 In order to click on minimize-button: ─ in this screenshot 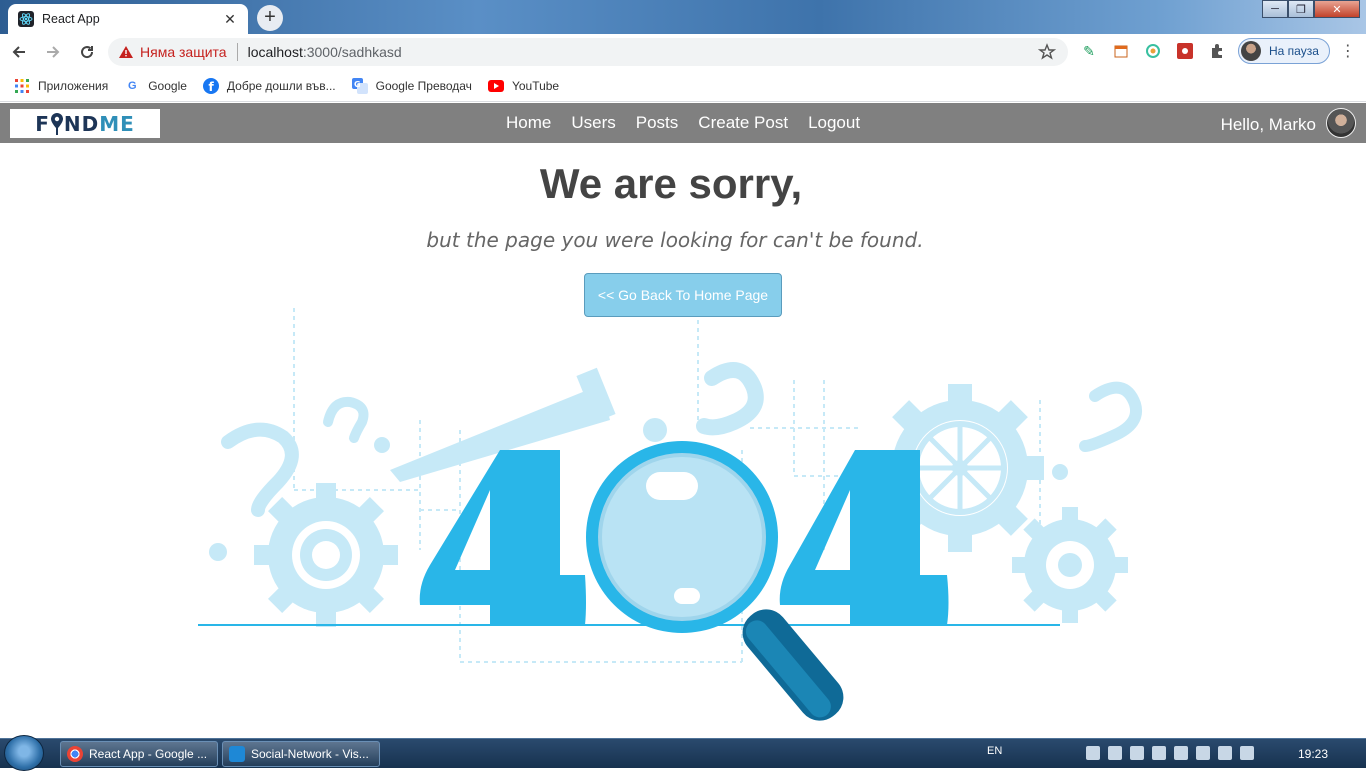, I will do `click(1275, 9)`.